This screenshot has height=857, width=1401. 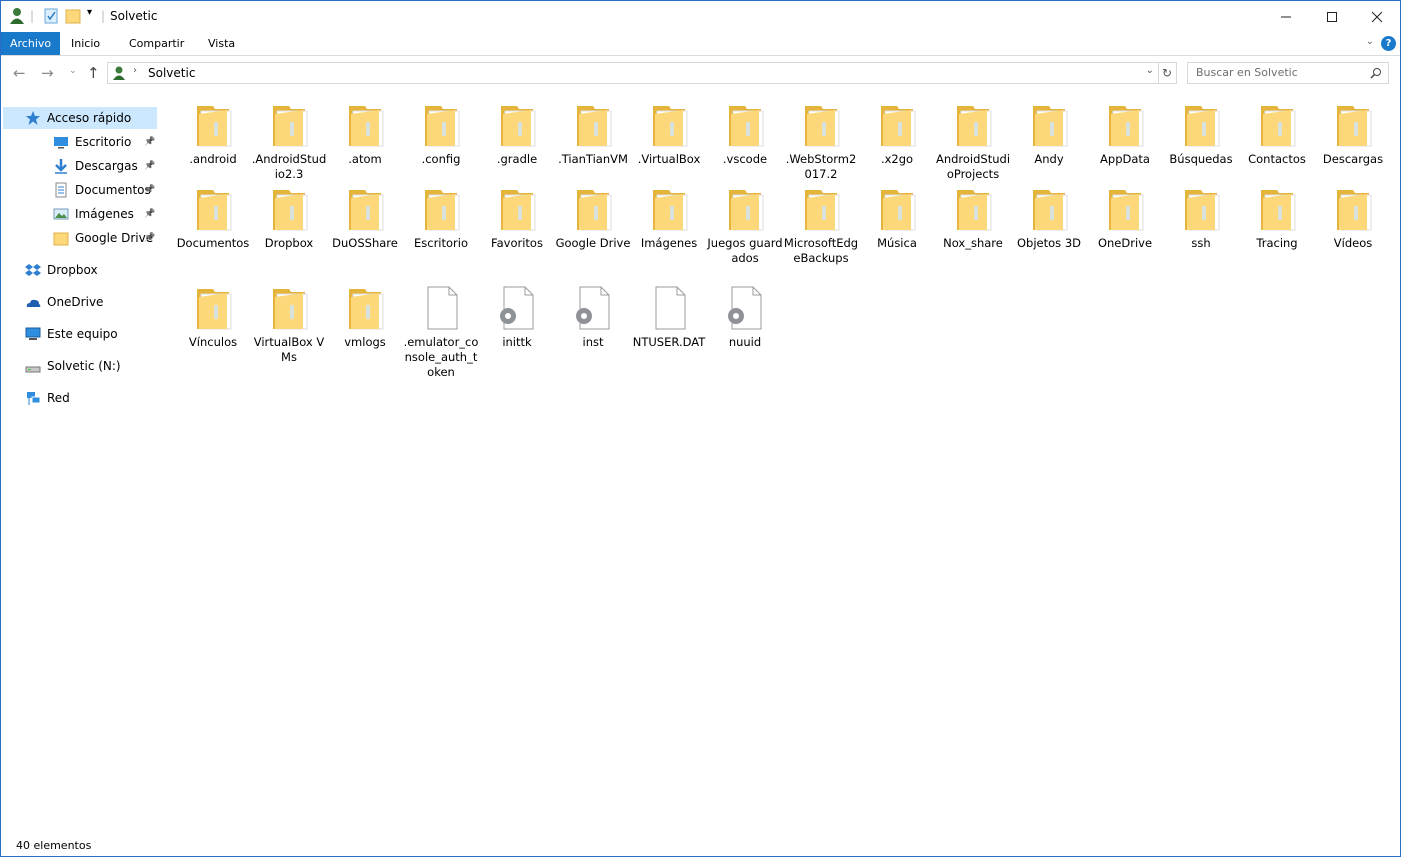 What do you see at coordinates (1201, 134) in the screenshot?
I see `folder-item: Búsquedas` at bounding box center [1201, 134].